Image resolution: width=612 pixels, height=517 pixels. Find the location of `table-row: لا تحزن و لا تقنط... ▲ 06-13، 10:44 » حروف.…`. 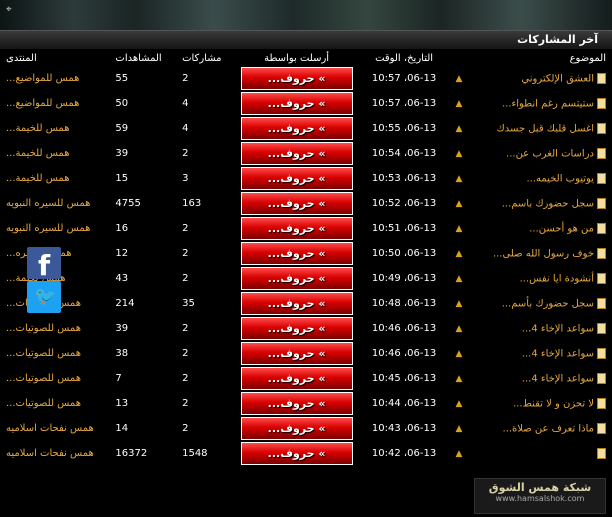

table-row: لا تحزن و لا تقنط... ▲ 06-13، 10:44 » حروف.… is located at coordinates (306, 403).